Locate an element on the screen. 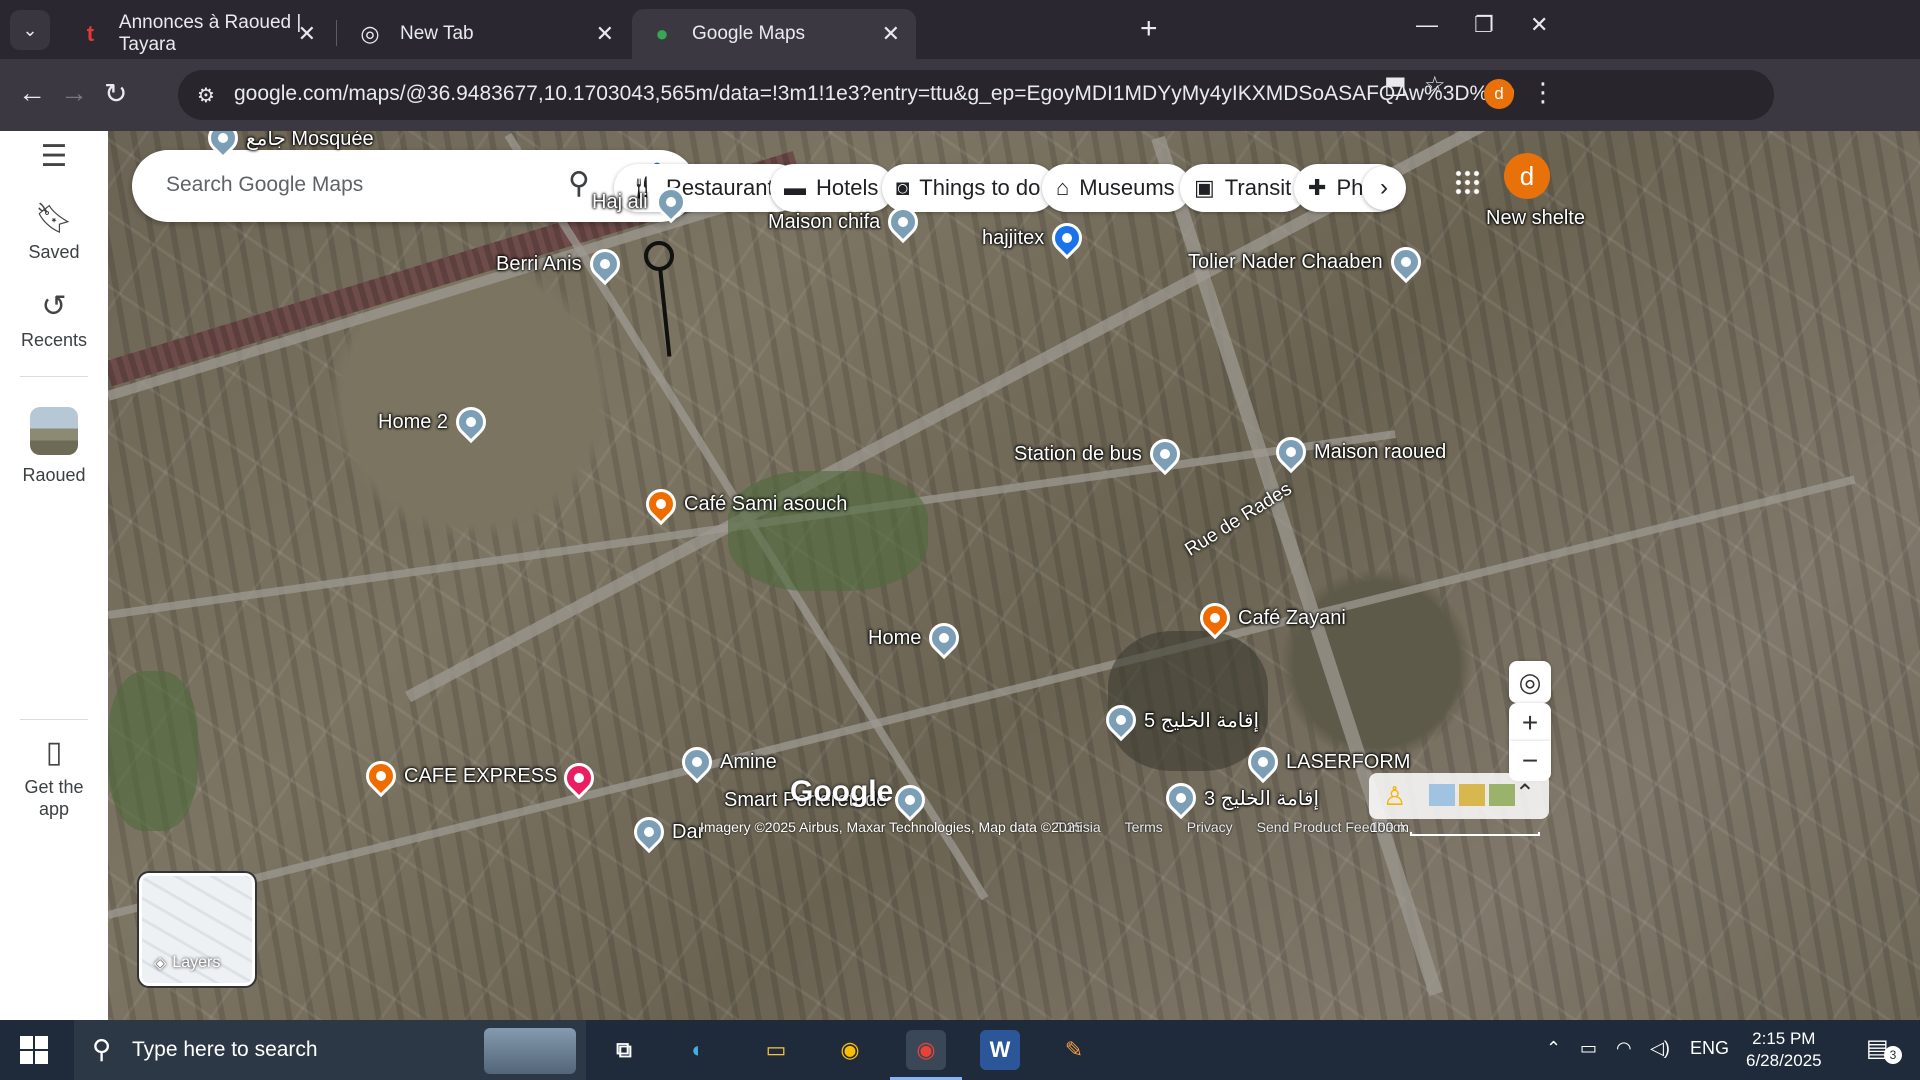 This screenshot has width=1920, height=1080. search-icon: ⚲ is located at coordinates (579, 183).